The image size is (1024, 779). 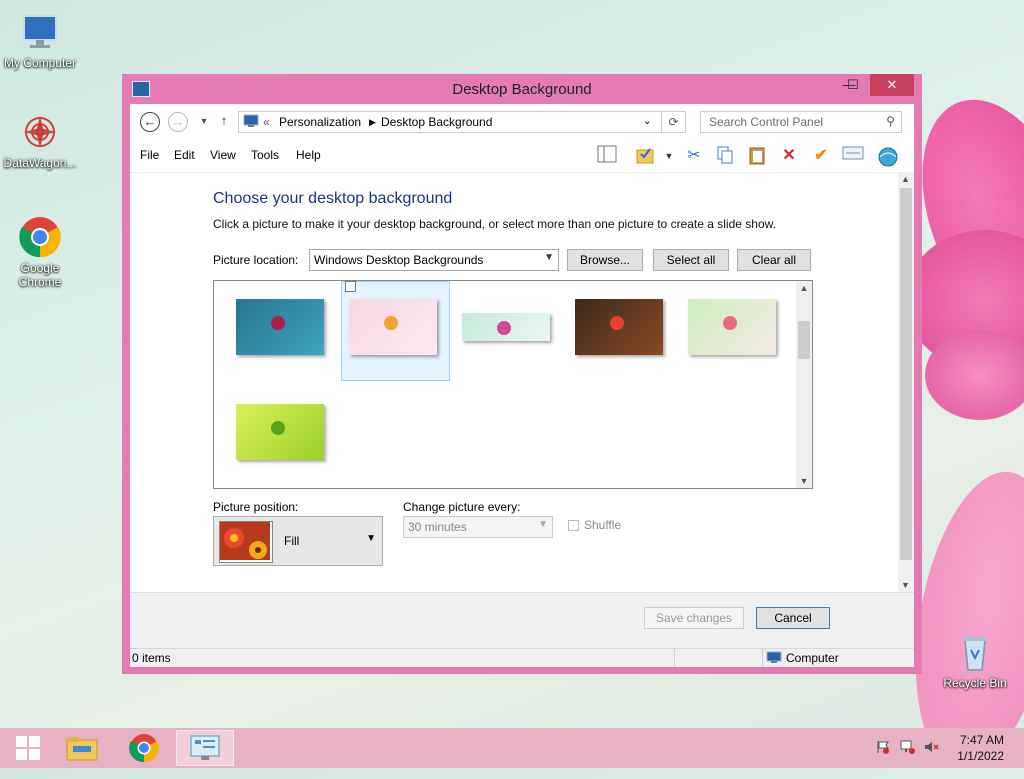 I want to click on desktop-icon-recycle-bin: Recycle Bin, so click(x=975, y=660).